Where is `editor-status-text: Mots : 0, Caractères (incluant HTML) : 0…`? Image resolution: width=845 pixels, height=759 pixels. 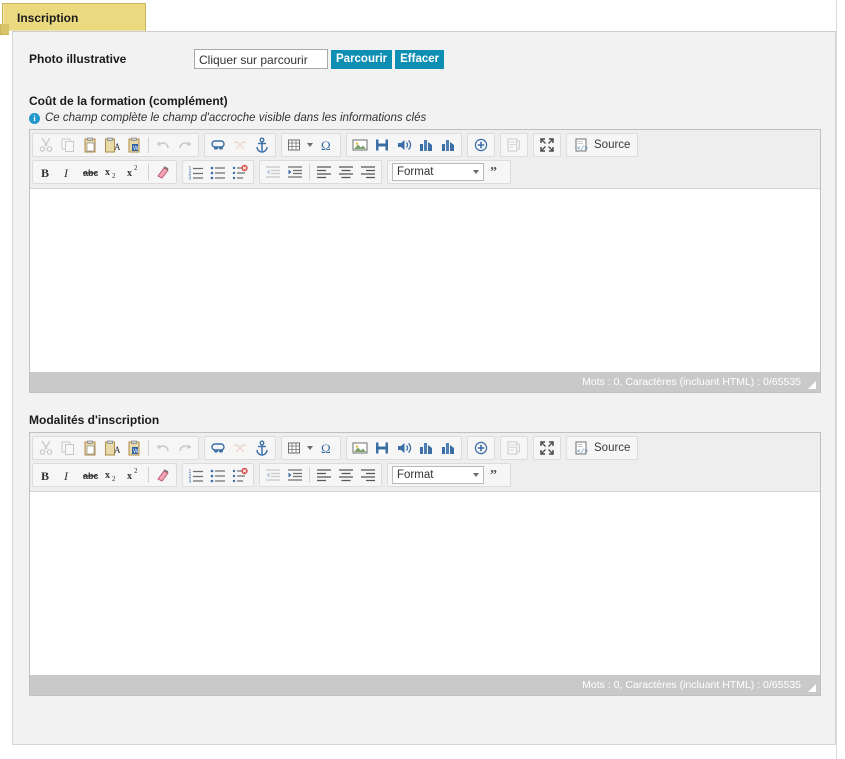
editor-status-text: Mots : 0, Caractères (incluant HTML) : 0… is located at coordinates (691, 685).